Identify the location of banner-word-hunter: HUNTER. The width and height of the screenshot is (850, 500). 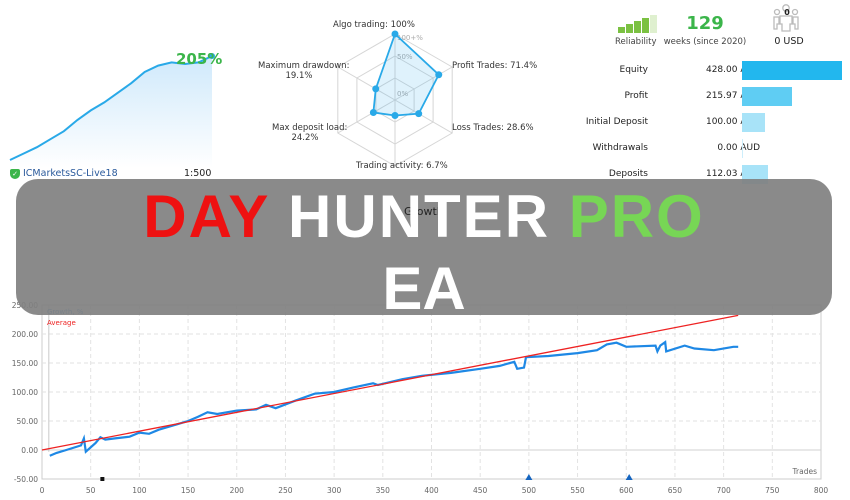
(419, 216).